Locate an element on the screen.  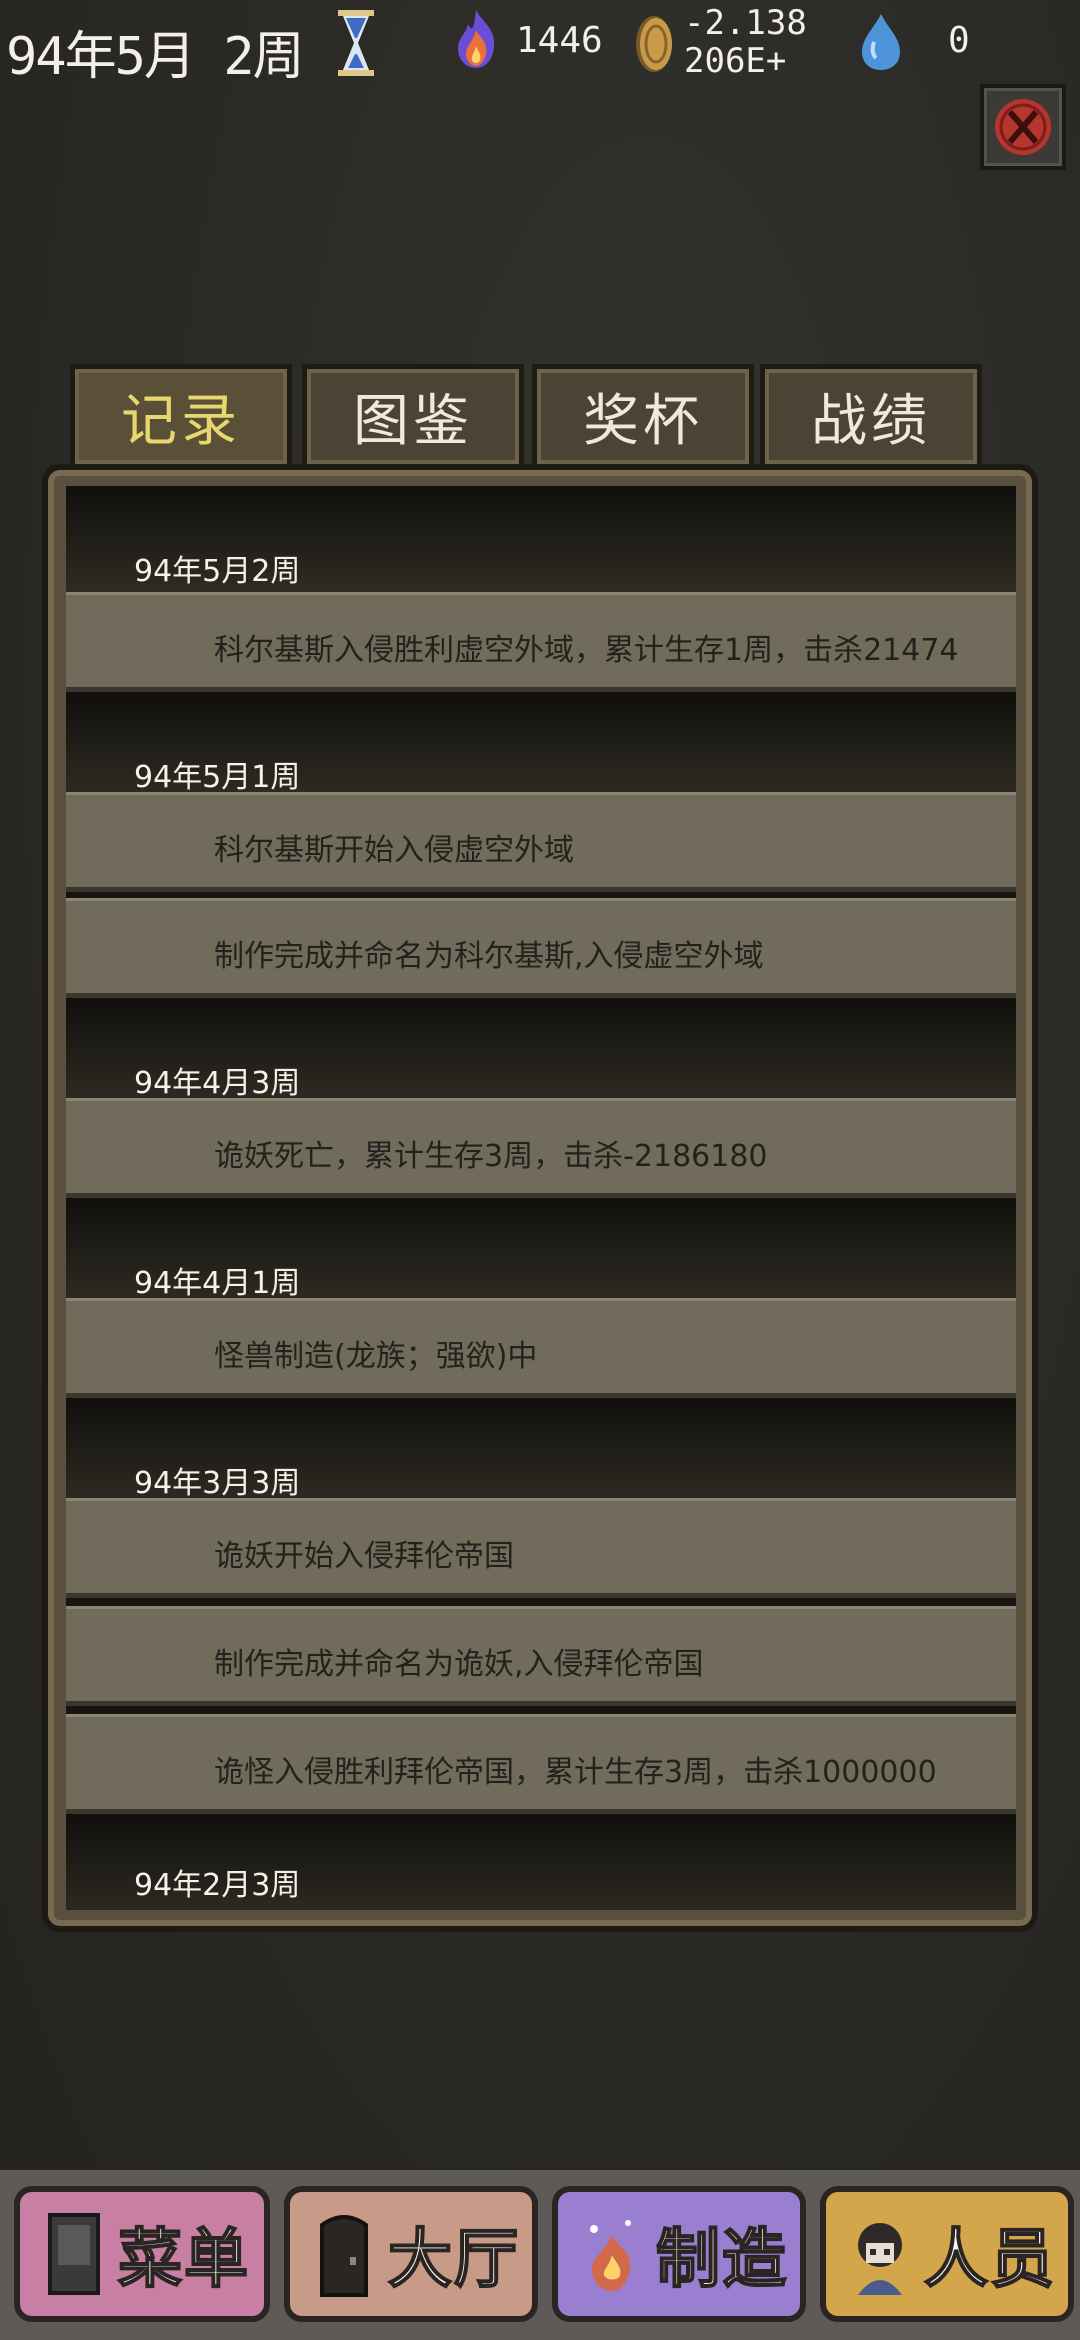
staff-button: 人员 is located at coordinates (947, 2254).